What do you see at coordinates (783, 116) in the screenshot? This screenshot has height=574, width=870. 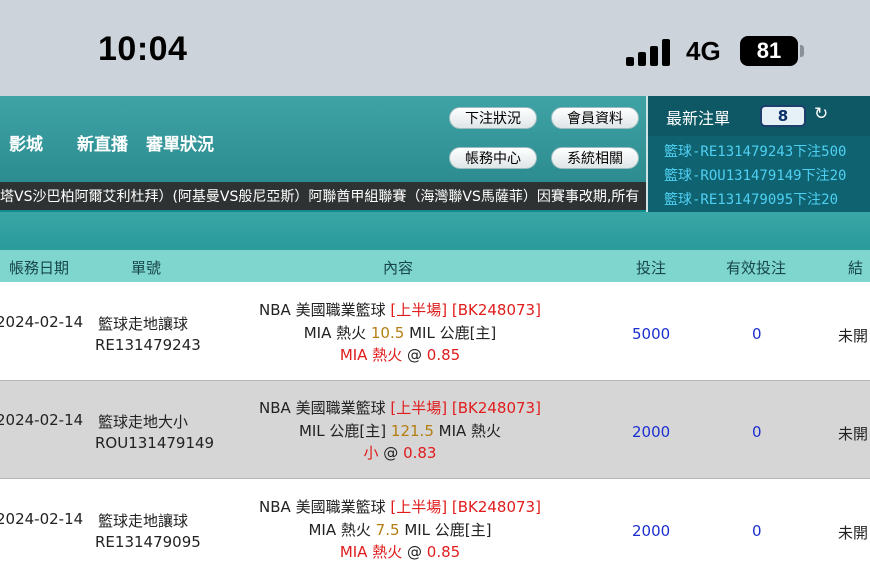 I see `latest-bets-count: 8` at bounding box center [783, 116].